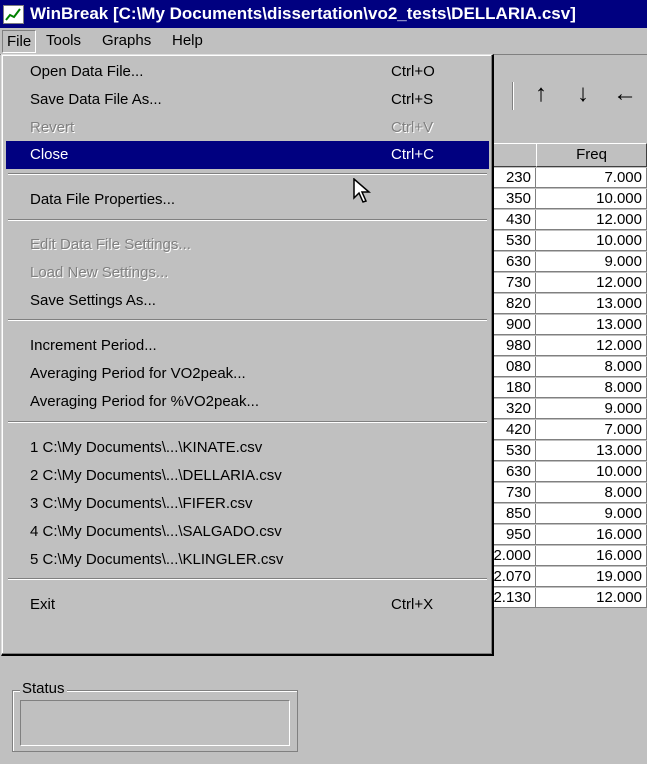  What do you see at coordinates (63, 40) in the screenshot?
I see `menu-tools: Tools` at bounding box center [63, 40].